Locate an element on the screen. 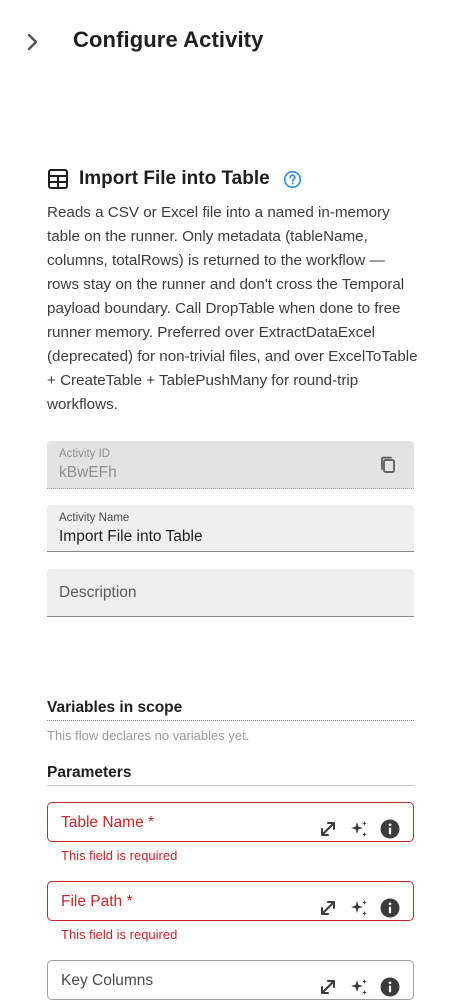 The height and width of the screenshot is (1000, 470). activity-id-label: Activity ID is located at coordinates (85, 454).